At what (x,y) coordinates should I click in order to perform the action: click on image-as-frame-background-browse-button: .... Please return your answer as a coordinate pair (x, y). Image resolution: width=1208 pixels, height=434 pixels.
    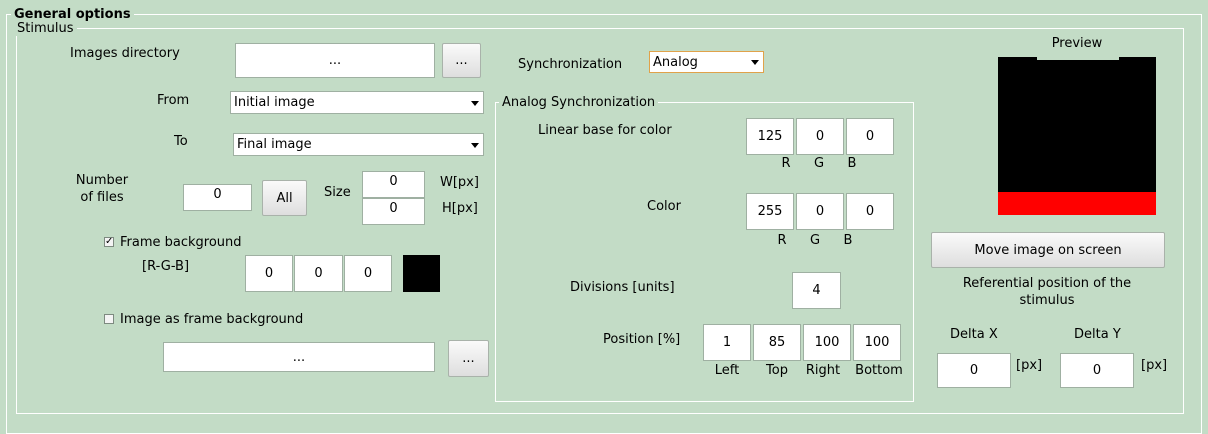
    Looking at the image, I should click on (468, 358).